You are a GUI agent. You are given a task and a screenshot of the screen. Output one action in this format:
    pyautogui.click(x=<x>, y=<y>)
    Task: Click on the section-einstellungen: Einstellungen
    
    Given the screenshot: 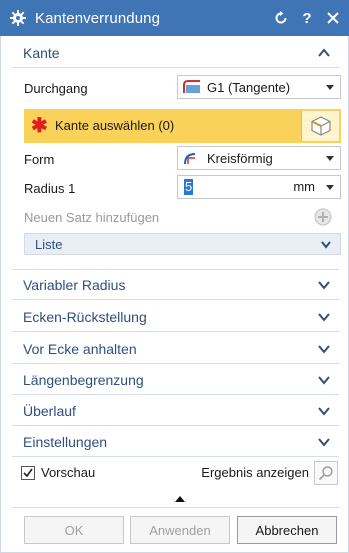 What is the action you would take?
    pyautogui.click(x=175, y=442)
    